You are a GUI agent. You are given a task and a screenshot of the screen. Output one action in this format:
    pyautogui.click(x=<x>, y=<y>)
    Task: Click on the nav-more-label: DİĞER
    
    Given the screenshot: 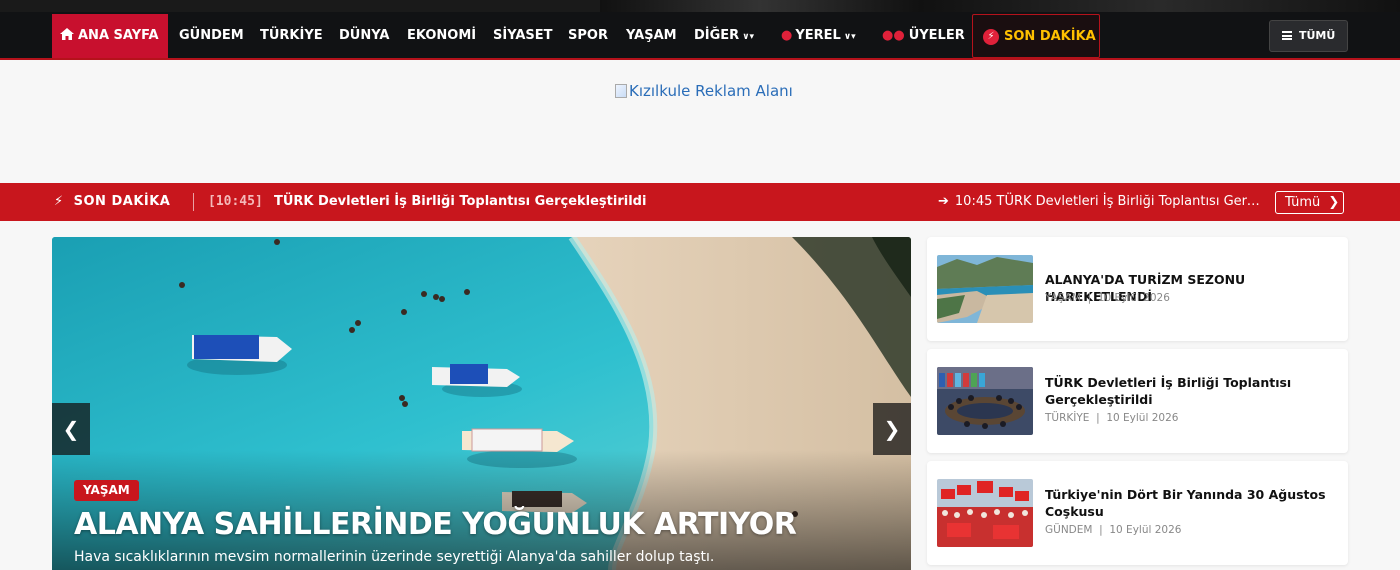 What is the action you would take?
    pyautogui.click(x=717, y=35)
    